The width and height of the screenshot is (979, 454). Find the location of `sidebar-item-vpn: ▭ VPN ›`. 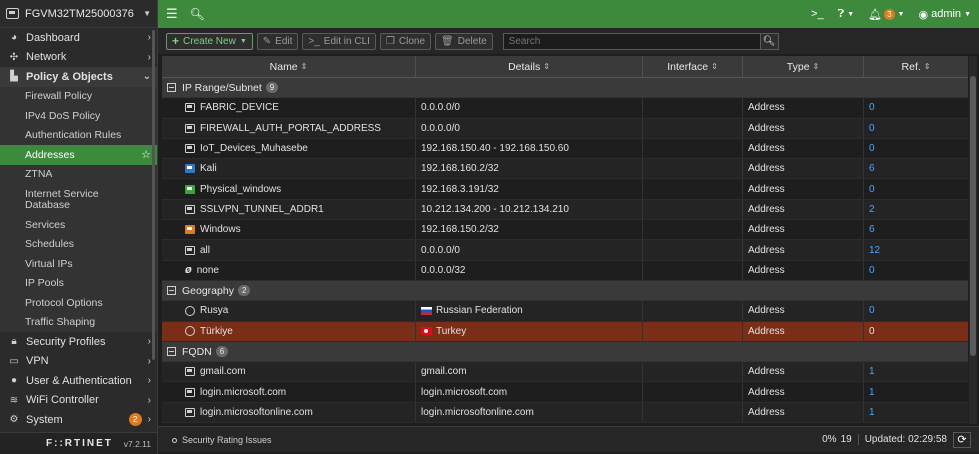

sidebar-item-vpn: ▭ VPN › is located at coordinates (78, 362).